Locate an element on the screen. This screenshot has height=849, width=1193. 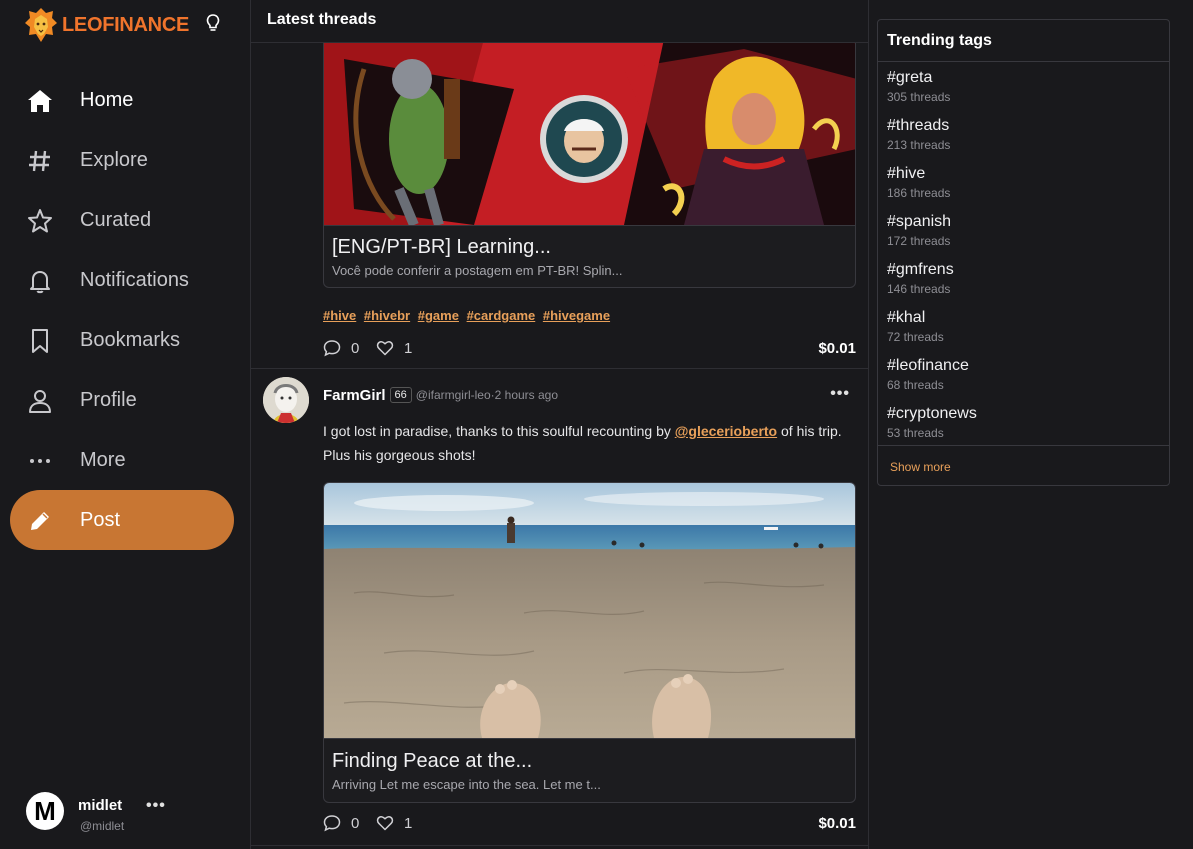
tag-count: 186 threads is located at coordinates (919, 193).